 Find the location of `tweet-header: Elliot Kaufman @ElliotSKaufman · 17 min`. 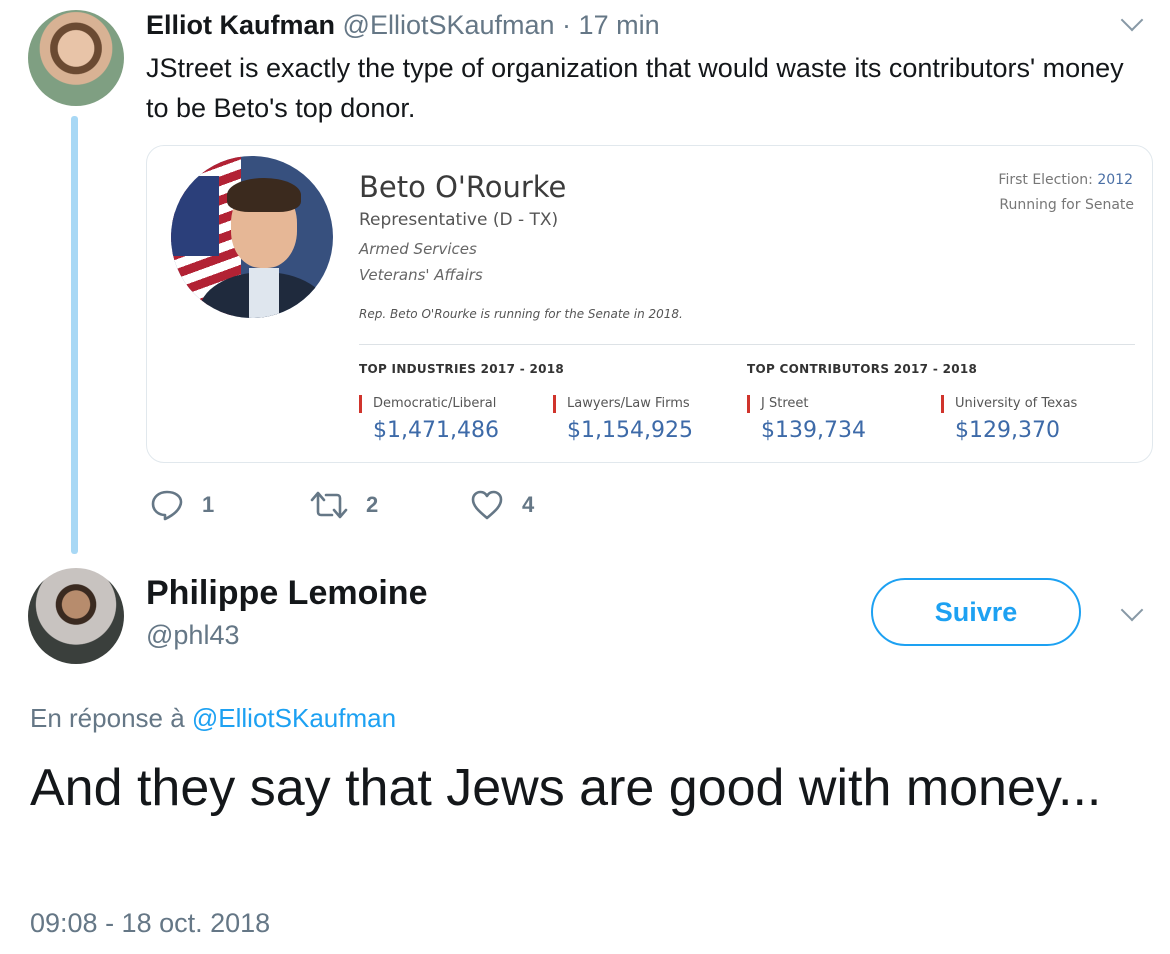

tweet-header: Elliot Kaufman @ElliotSKaufman · 17 min is located at coordinates (403, 25).